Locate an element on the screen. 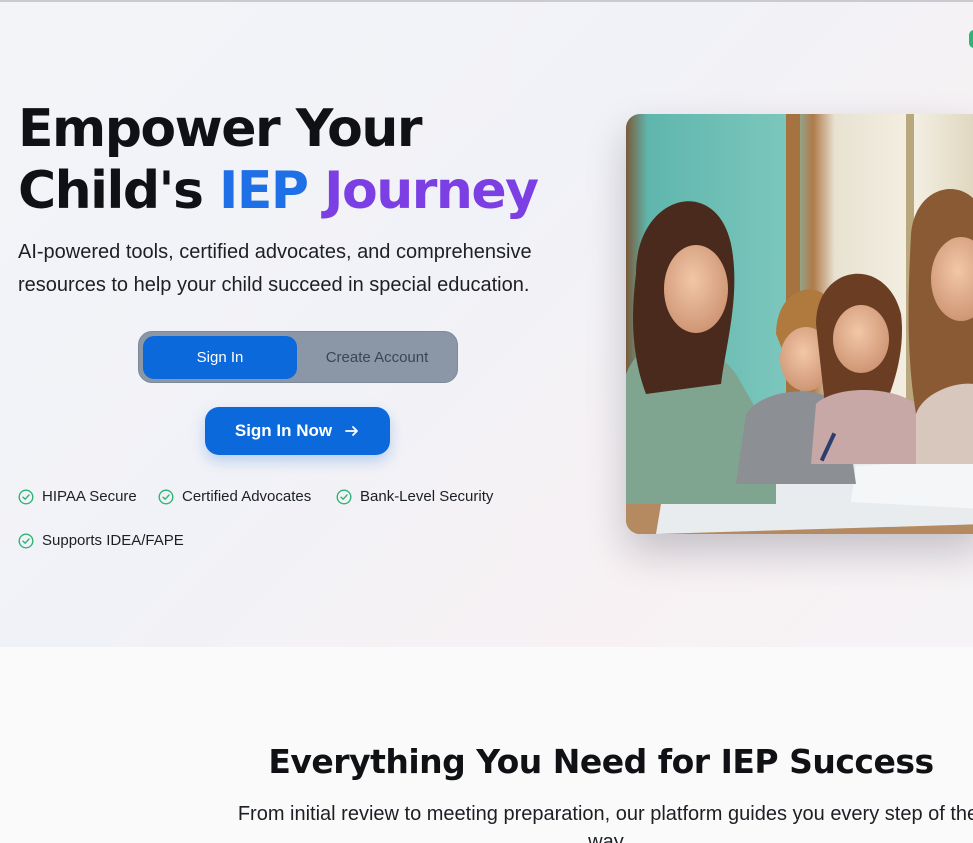 This screenshot has height=843, width=973. features-title: Everything You Need for IEP Success is located at coordinates (601, 761).